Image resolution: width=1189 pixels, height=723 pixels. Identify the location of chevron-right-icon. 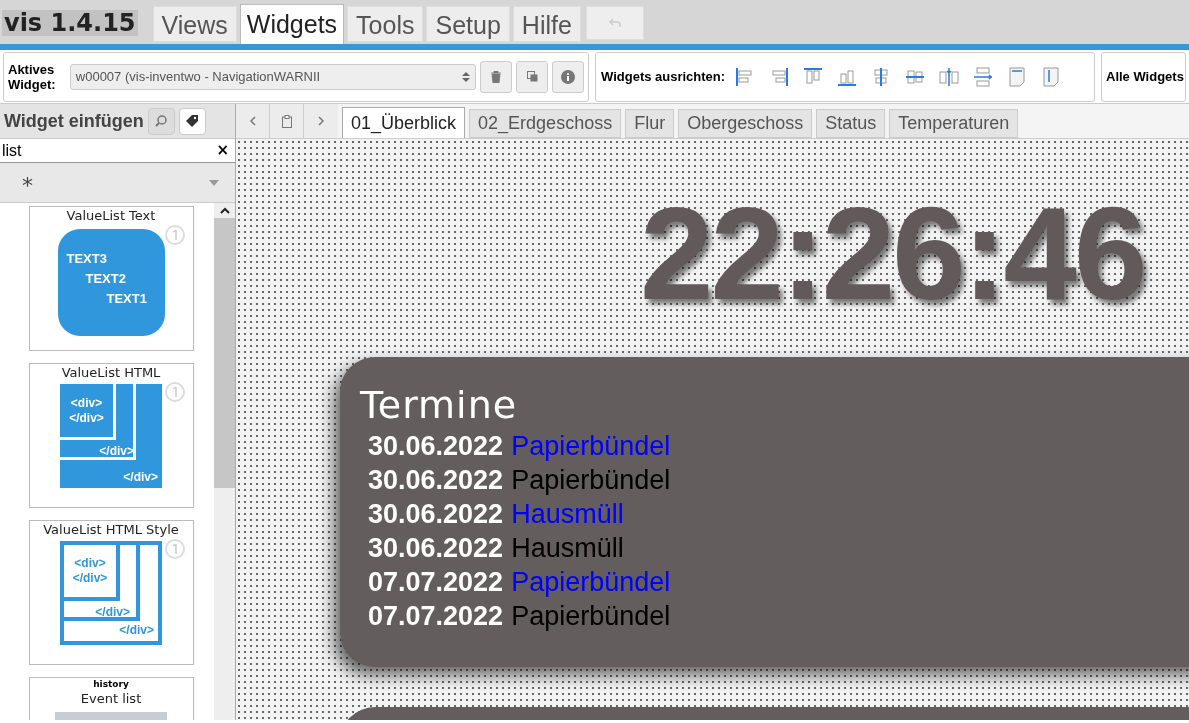
(321, 121).